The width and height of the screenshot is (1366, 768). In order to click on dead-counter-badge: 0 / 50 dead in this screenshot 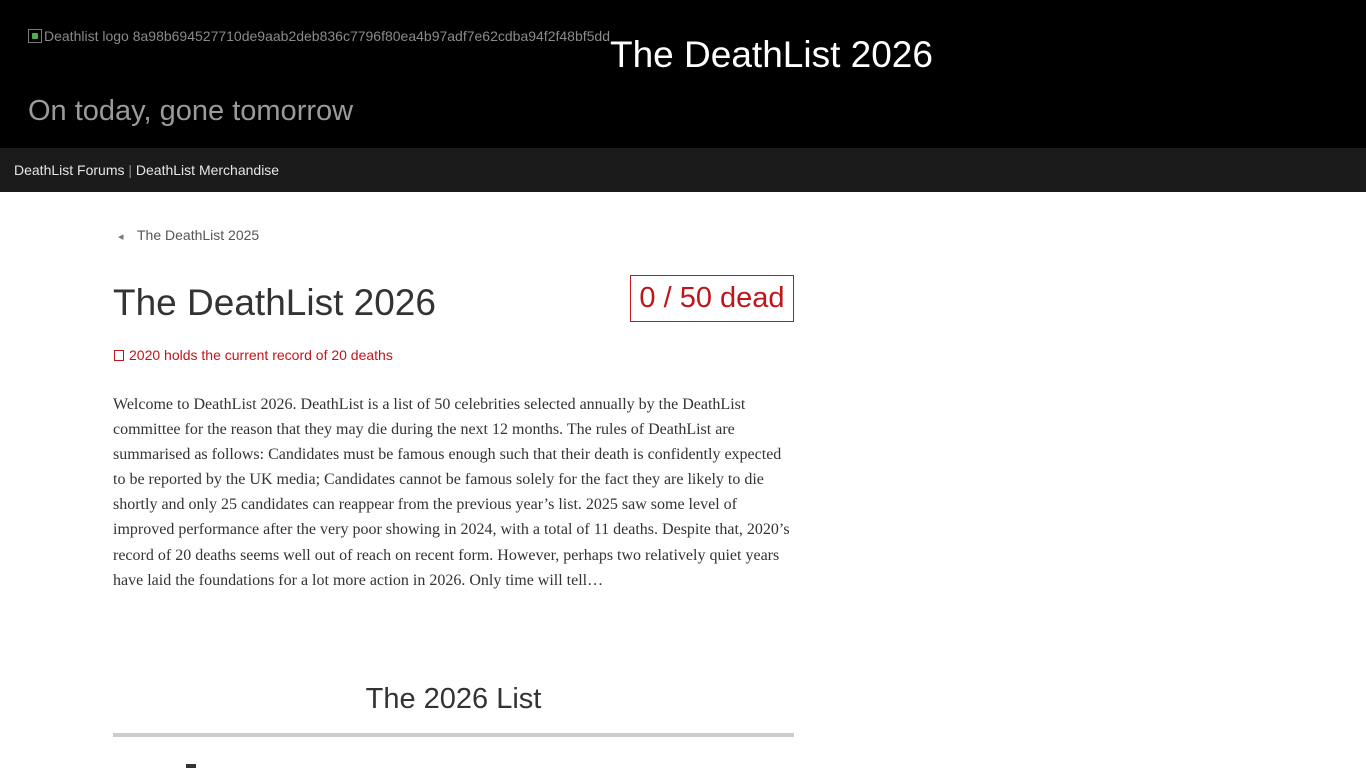, I will do `click(712, 298)`.